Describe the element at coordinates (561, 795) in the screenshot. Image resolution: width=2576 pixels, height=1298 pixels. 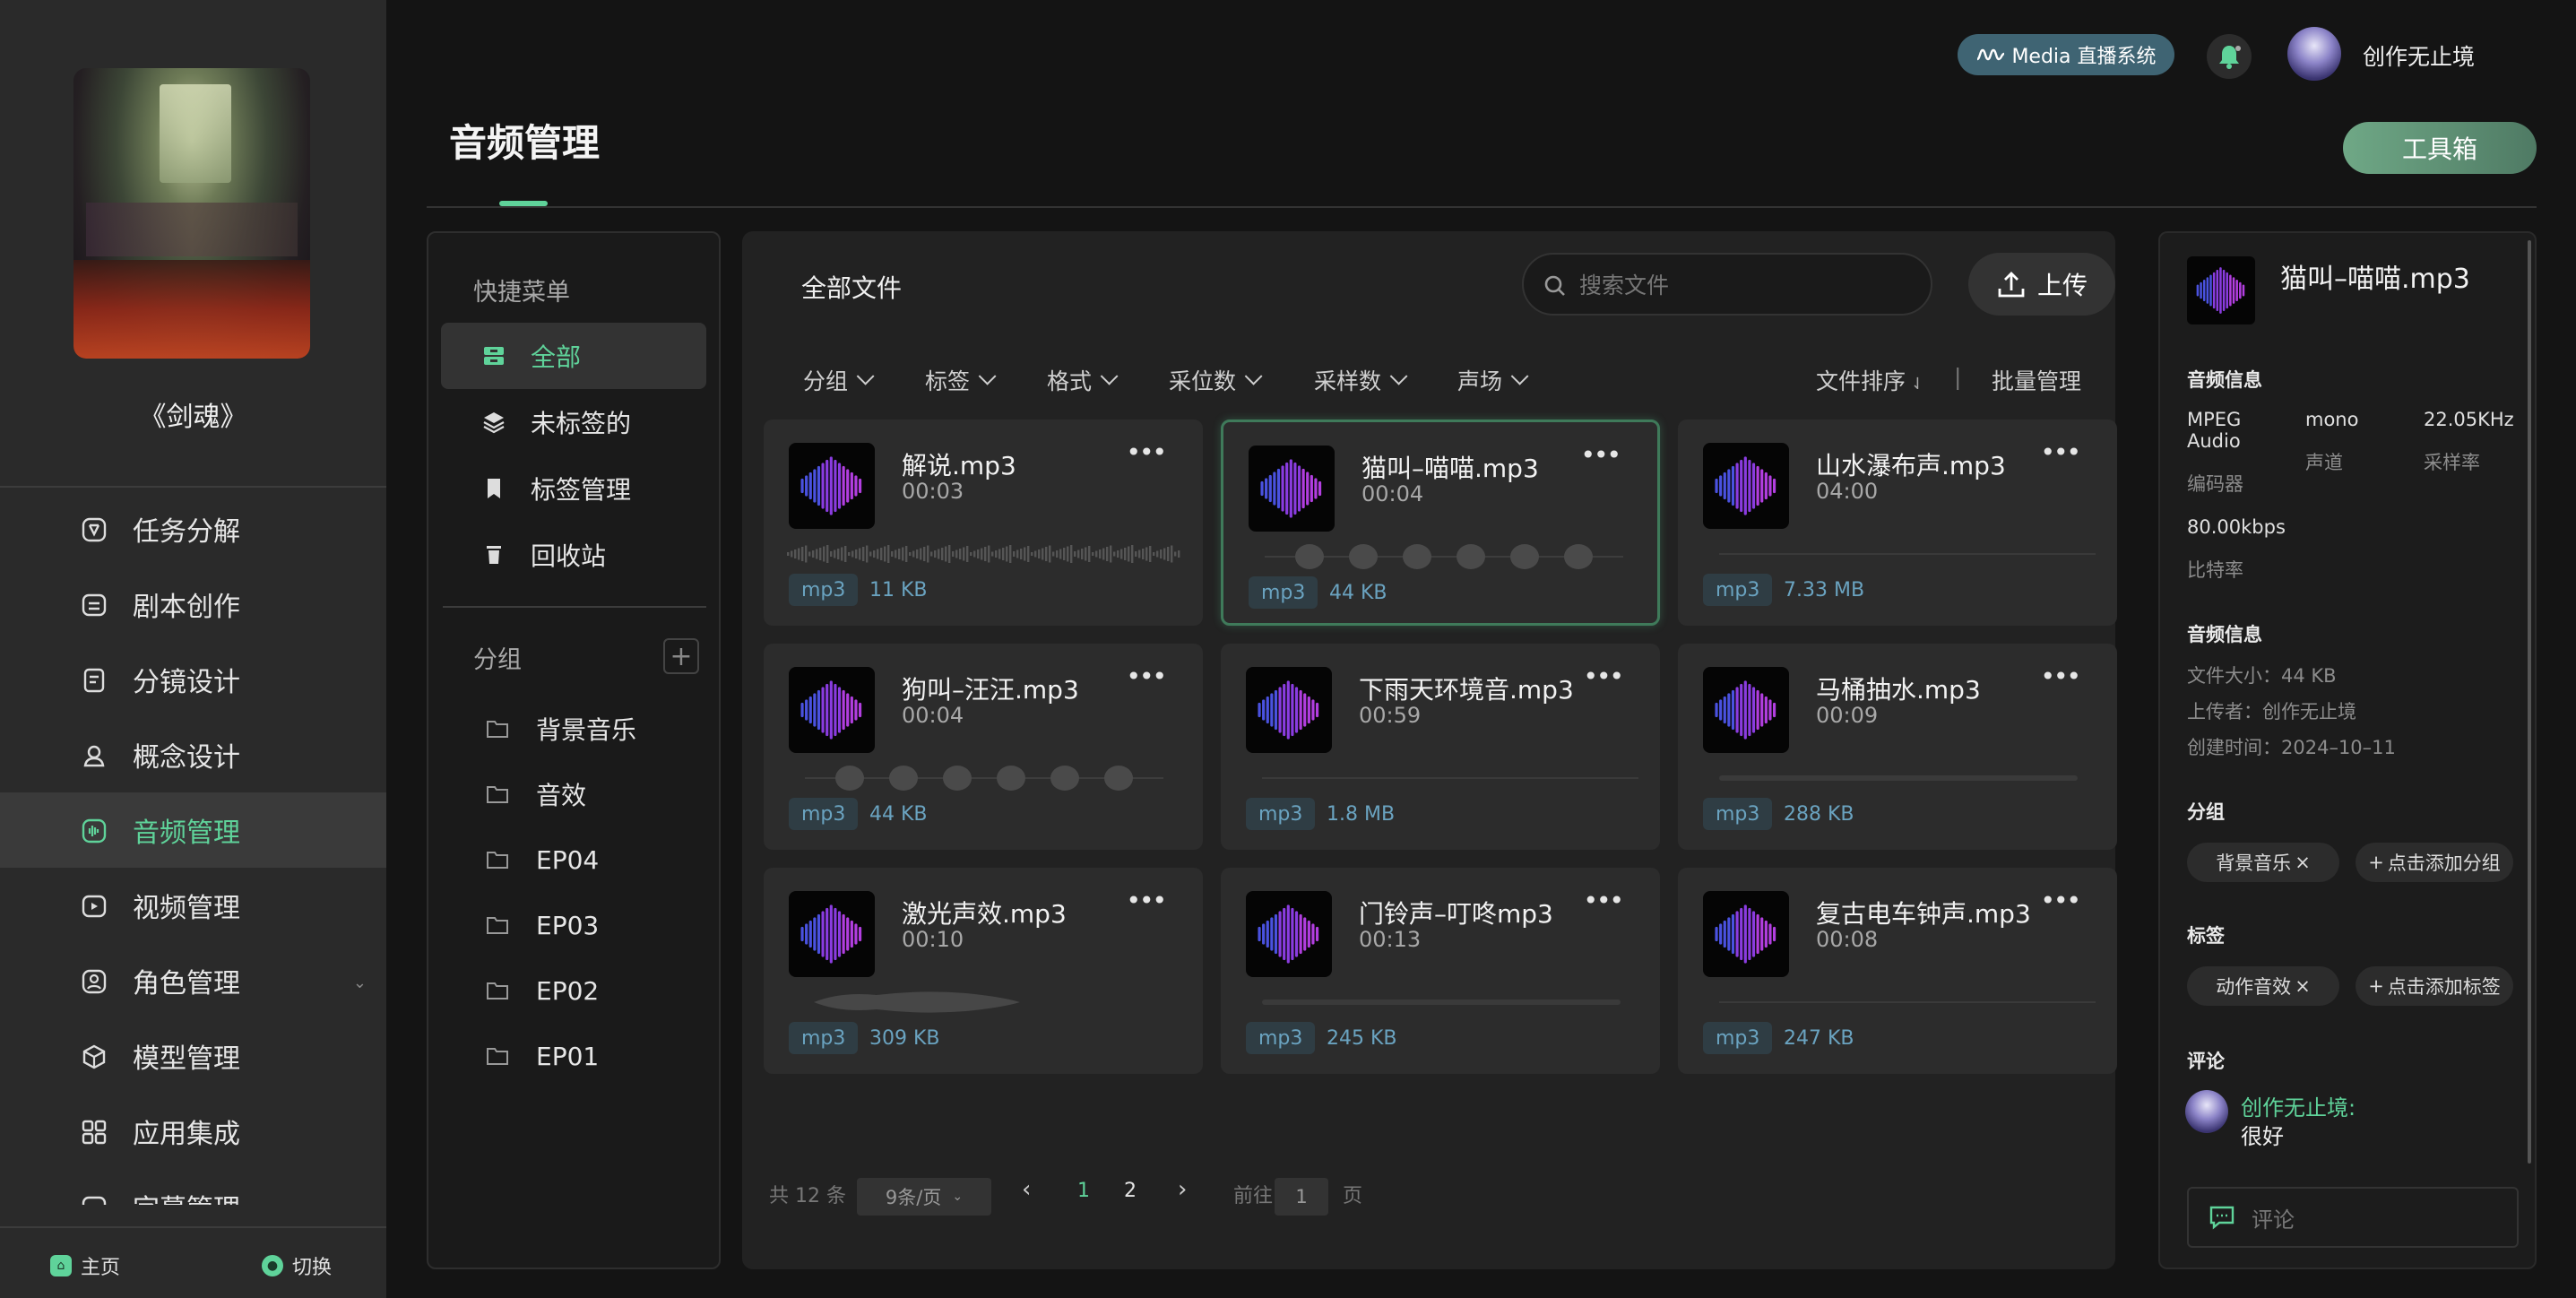
I see `group-item-label: 音效` at that location.